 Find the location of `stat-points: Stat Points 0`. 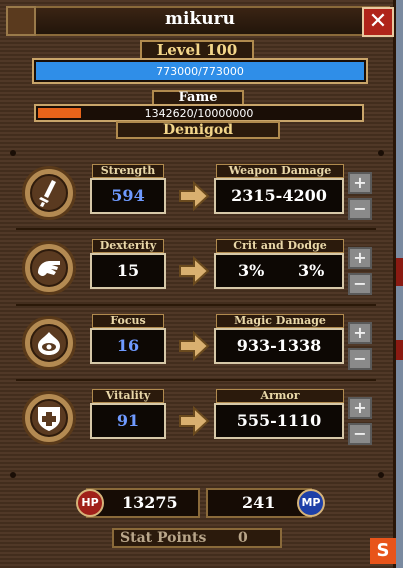

stat-points: Stat Points 0 is located at coordinates (197, 538).